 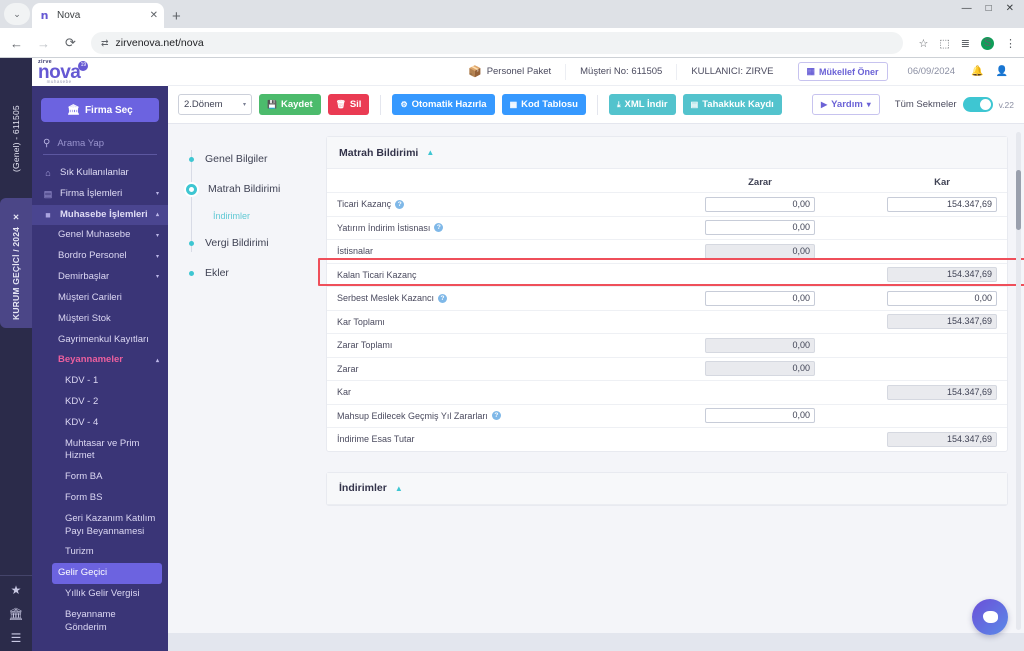 What do you see at coordinates (100, 381) in the screenshot?
I see `sidebar-item-kdv-1: KDV - 1` at bounding box center [100, 381].